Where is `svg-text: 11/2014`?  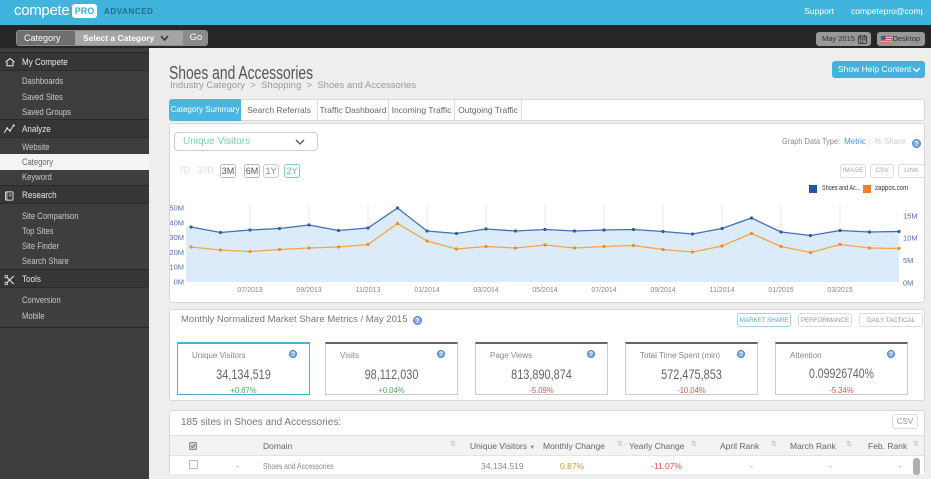 svg-text: 11/2014 is located at coordinates (722, 290).